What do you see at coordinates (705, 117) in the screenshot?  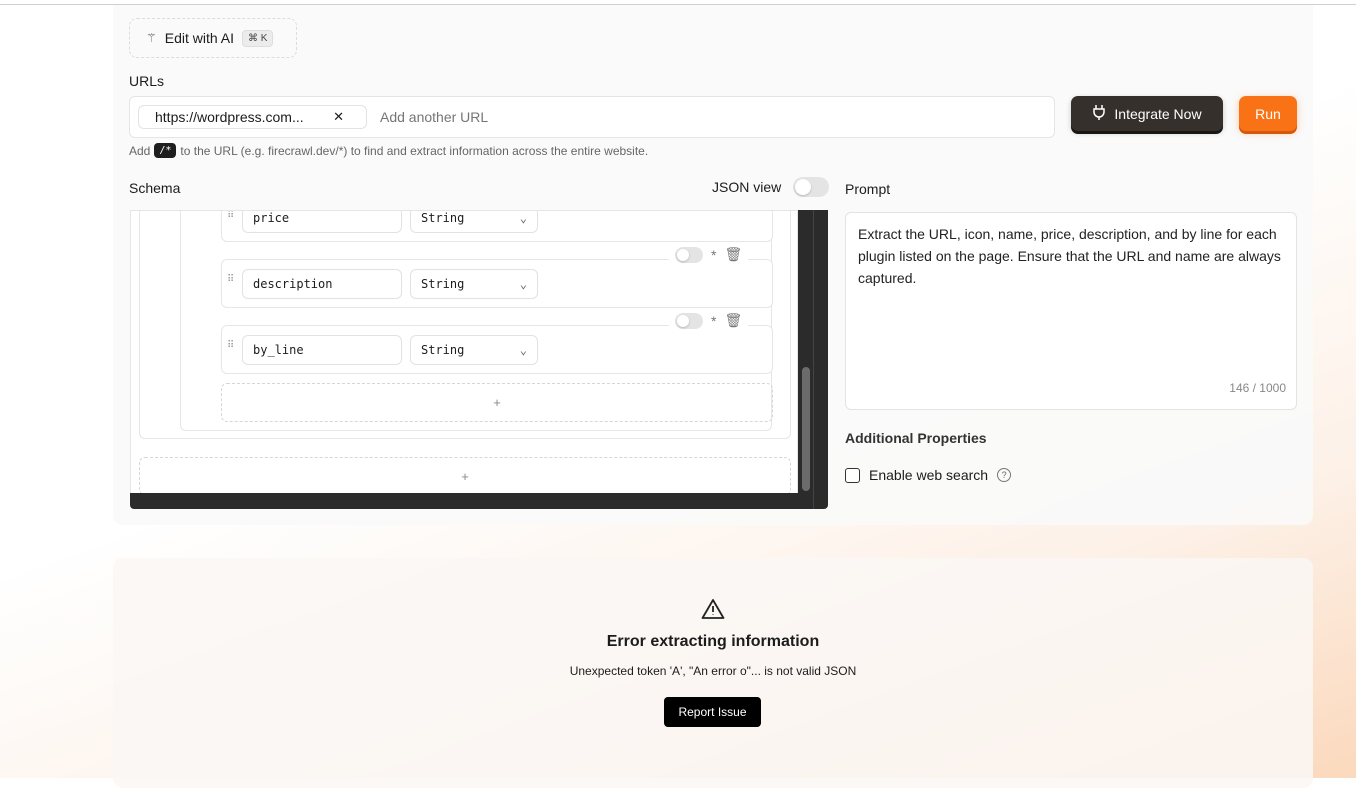 I see `add-url-input` at bounding box center [705, 117].